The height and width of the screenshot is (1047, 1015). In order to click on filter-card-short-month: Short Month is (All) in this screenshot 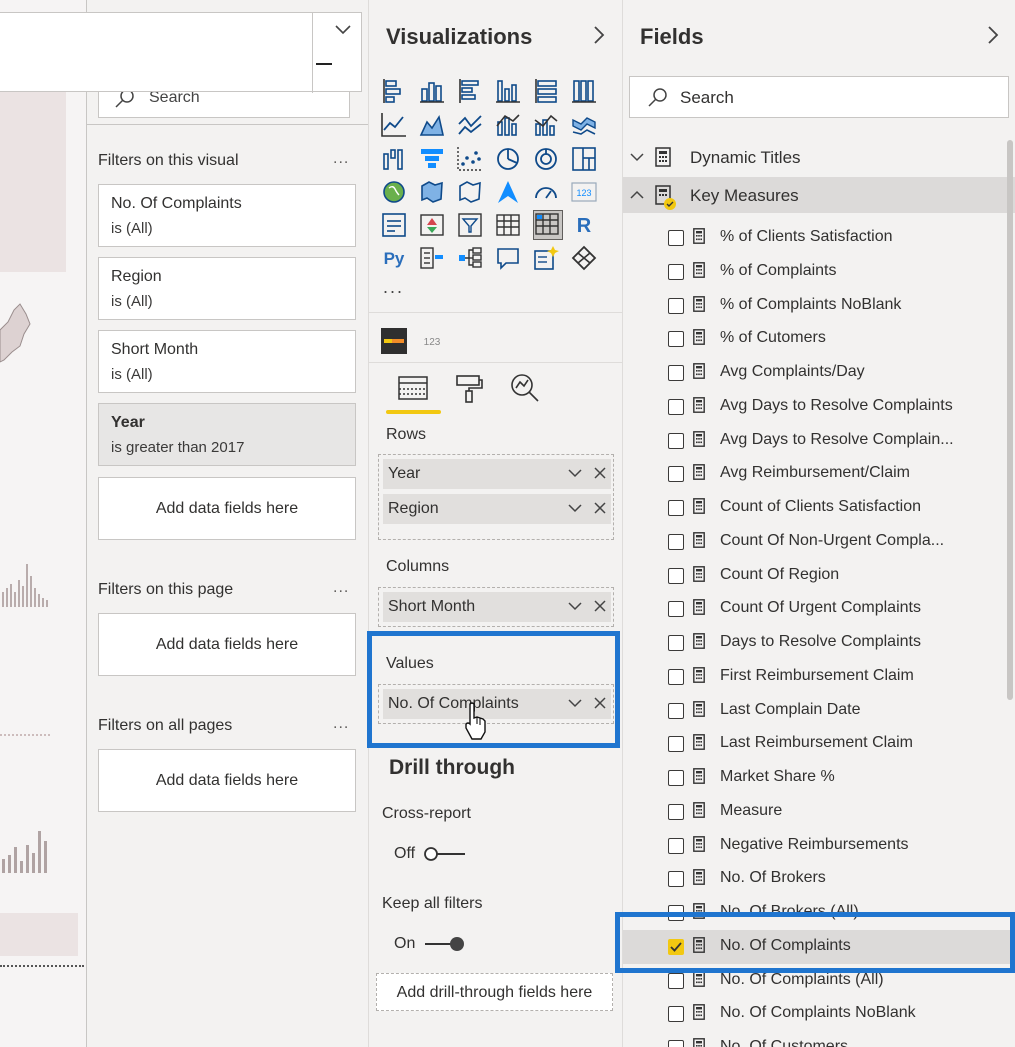, I will do `click(227, 361)`.